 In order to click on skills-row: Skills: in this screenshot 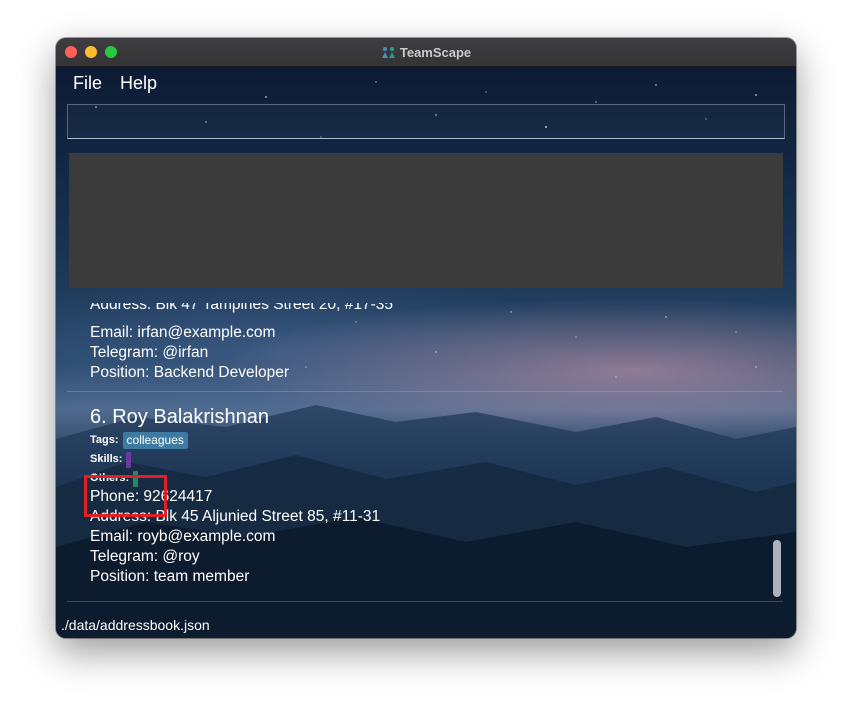, I will do `click(235, 458)`.